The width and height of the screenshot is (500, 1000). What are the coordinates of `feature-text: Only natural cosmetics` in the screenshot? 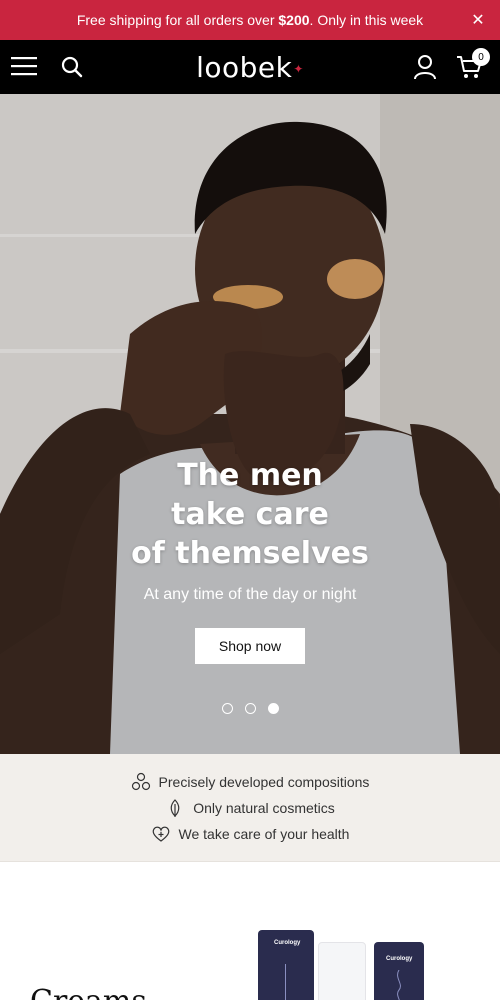 It's located at (264, 808).